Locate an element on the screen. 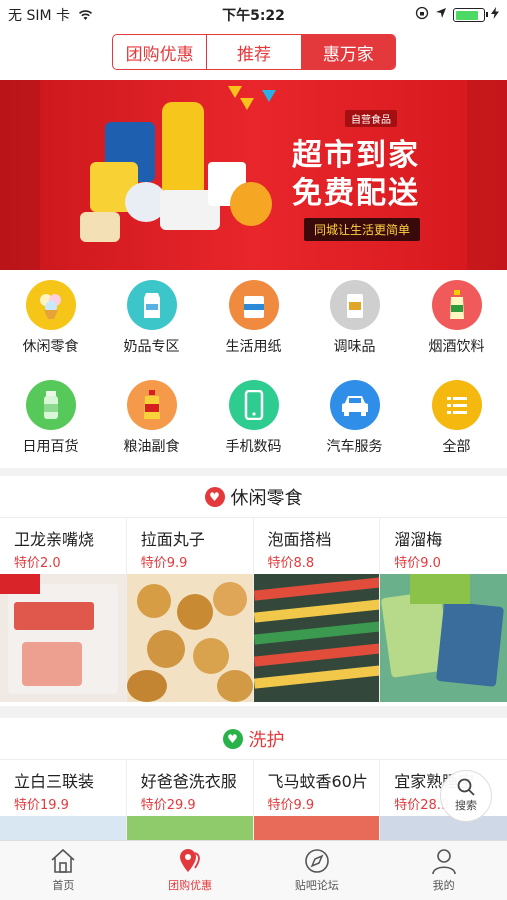  product-card: 溜溜梅 特价9.0 is located at coordinates (443, 610).